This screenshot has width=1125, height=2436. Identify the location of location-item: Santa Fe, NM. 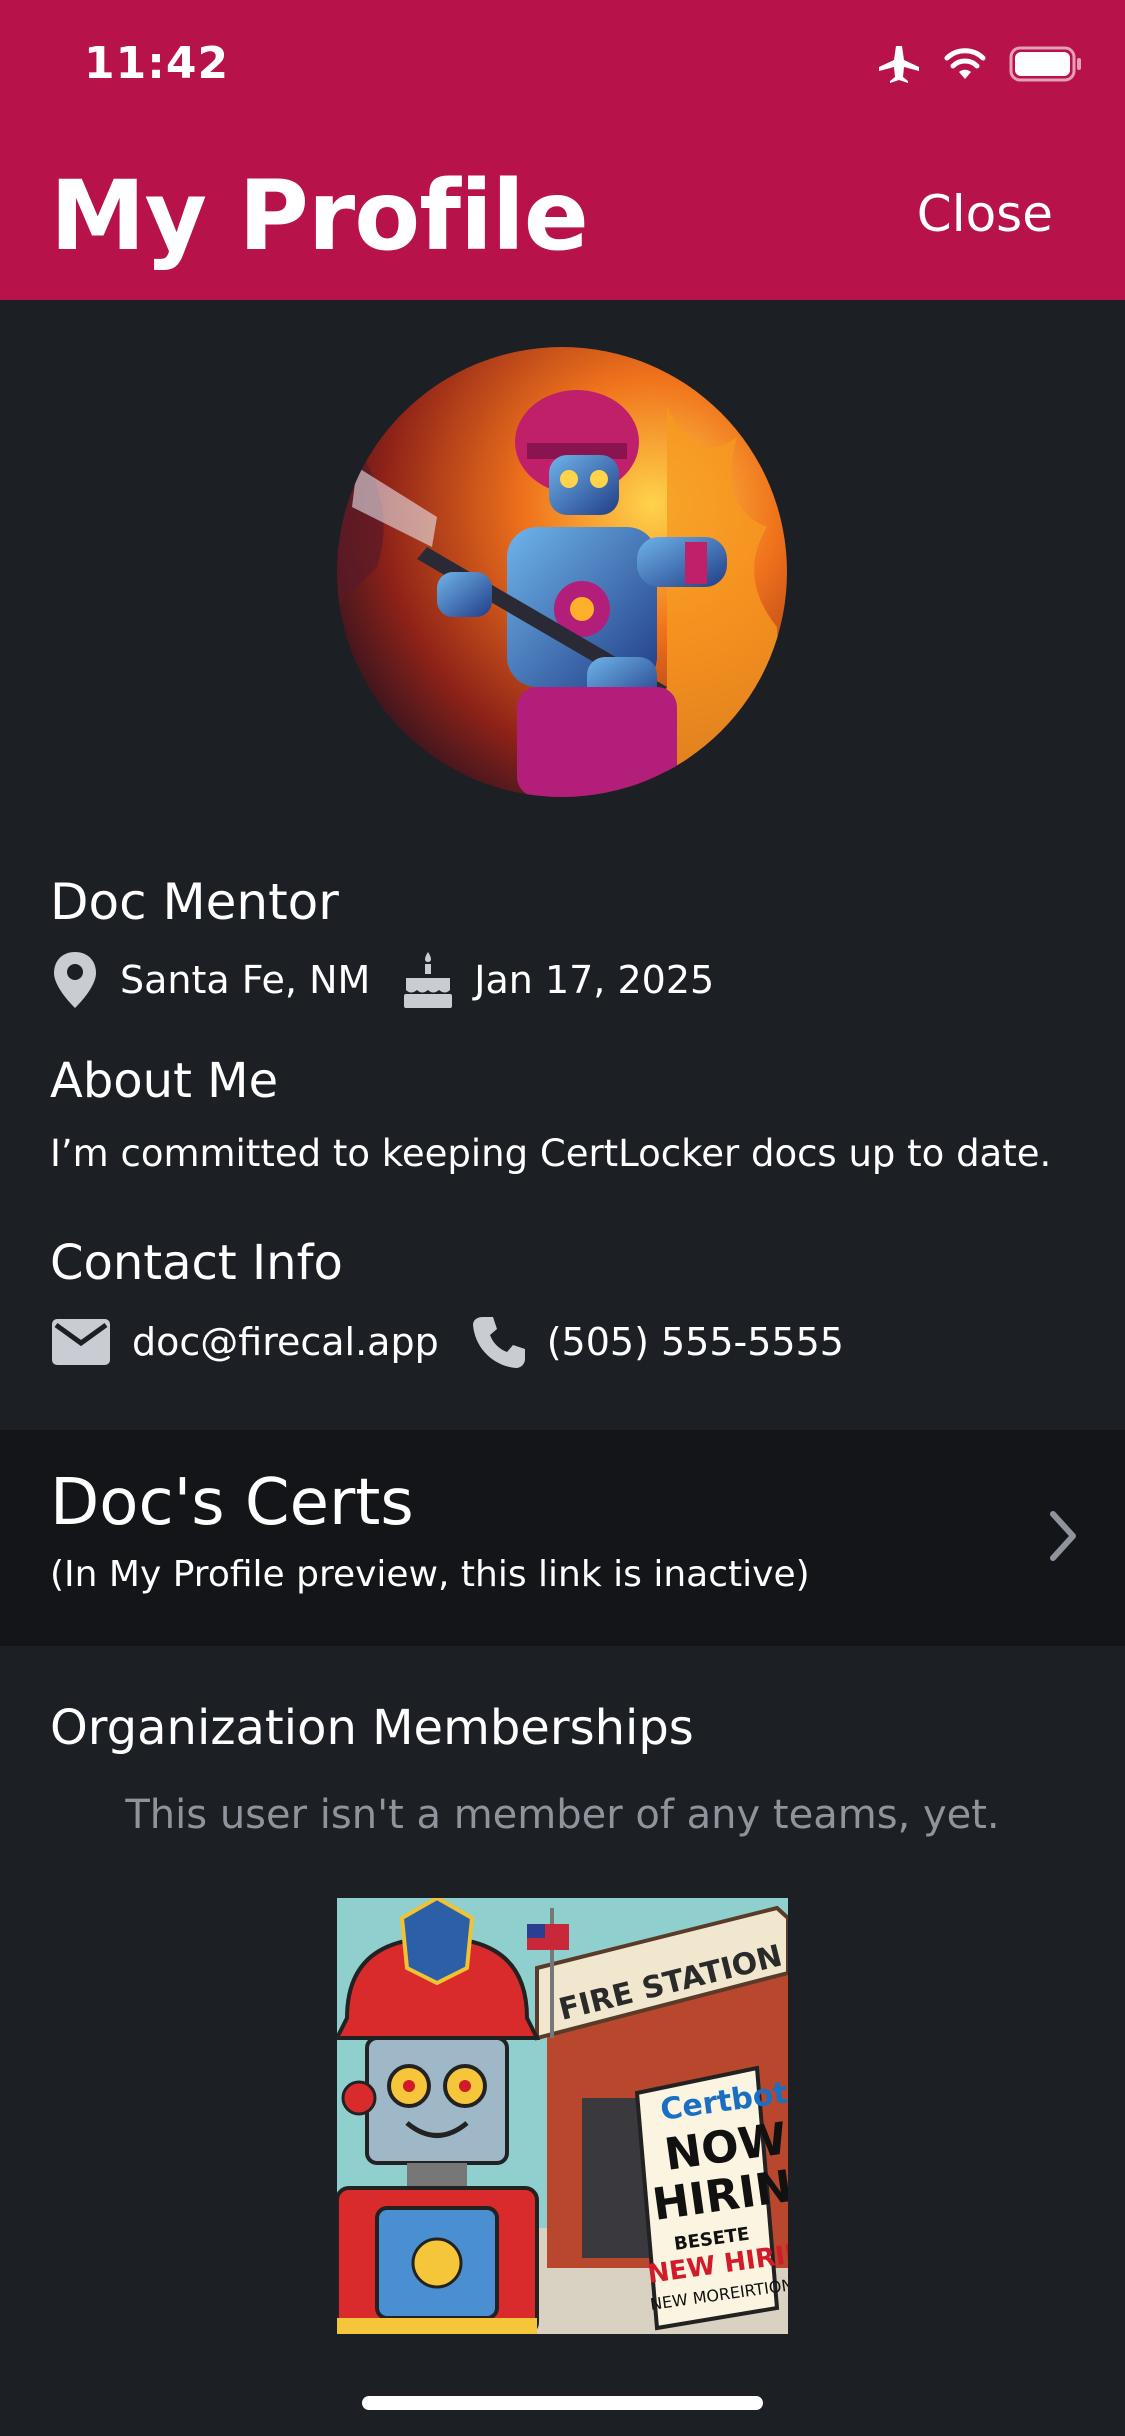
(210, 980).